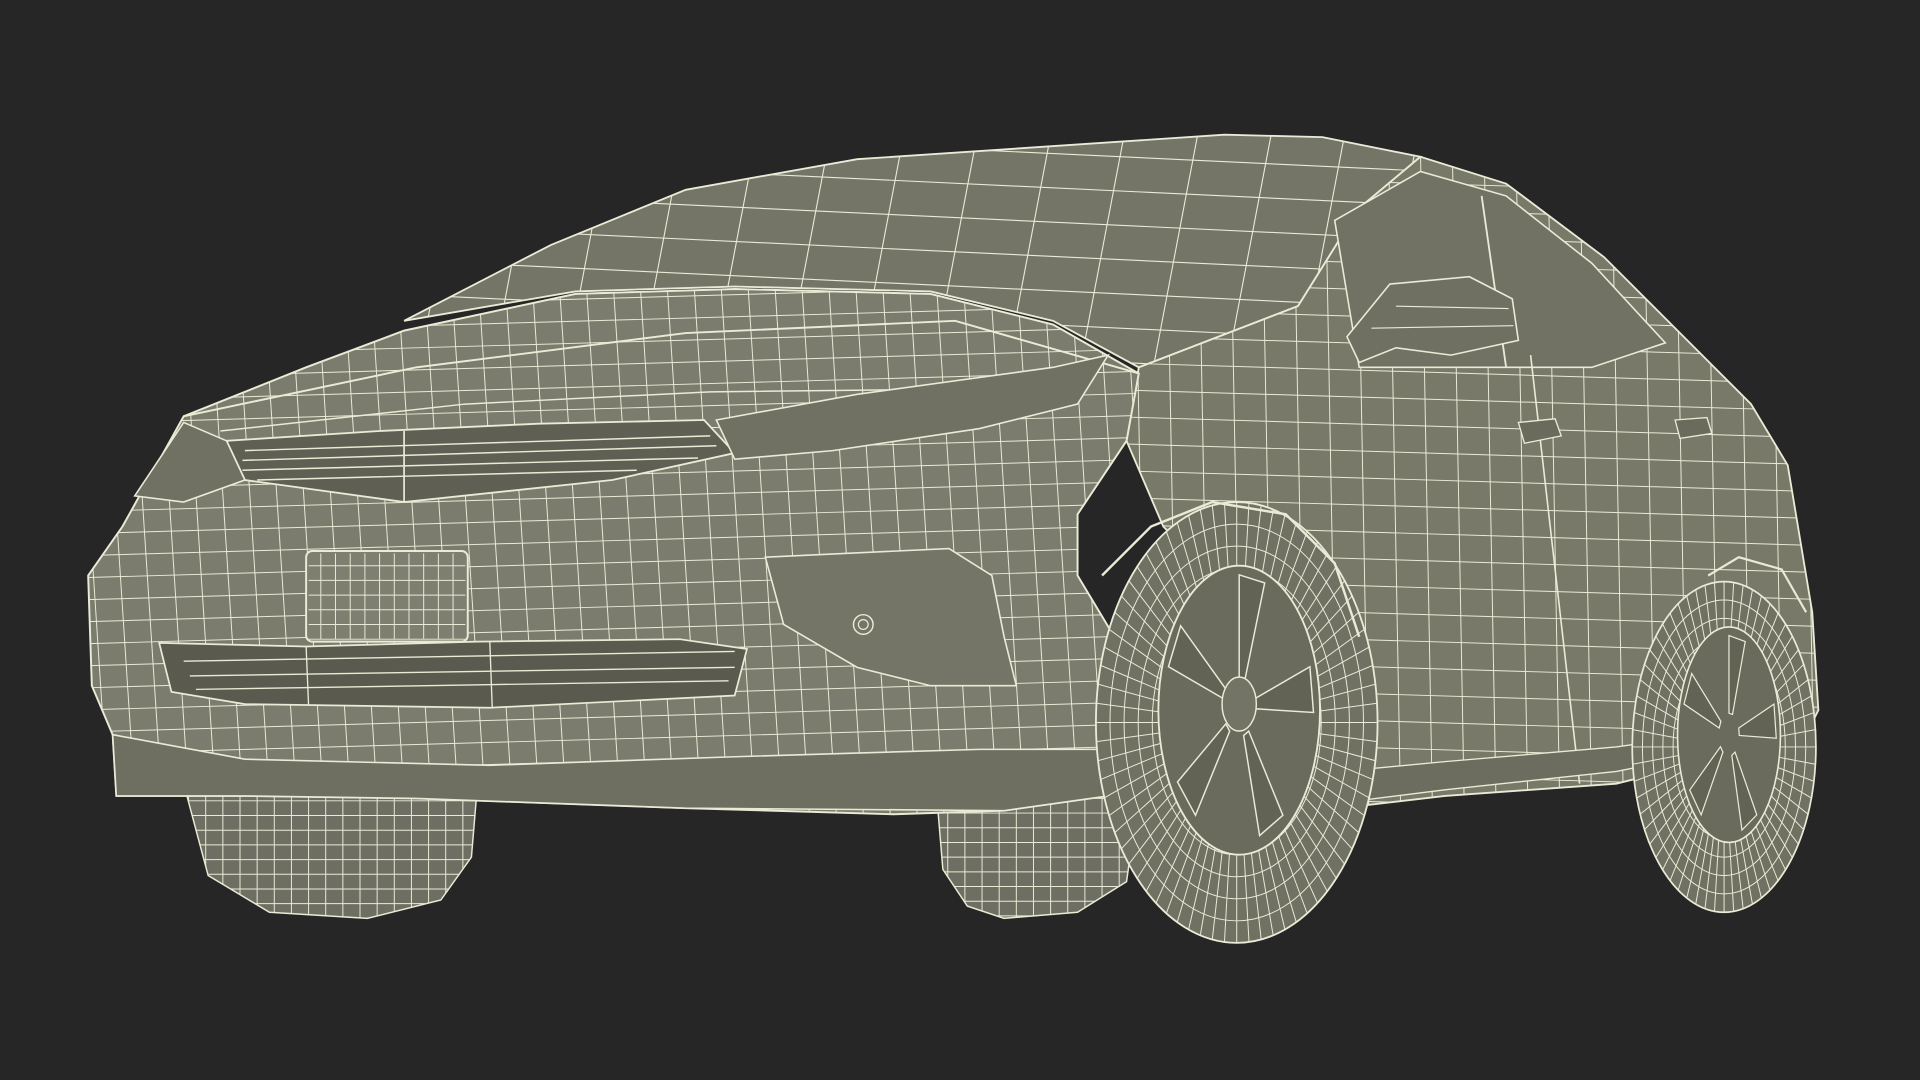 This screenshot has width=1920, height=1080. Describe the element at coordinates (453, 673) in the screenshot. I see `lower-air-intake` at that location.